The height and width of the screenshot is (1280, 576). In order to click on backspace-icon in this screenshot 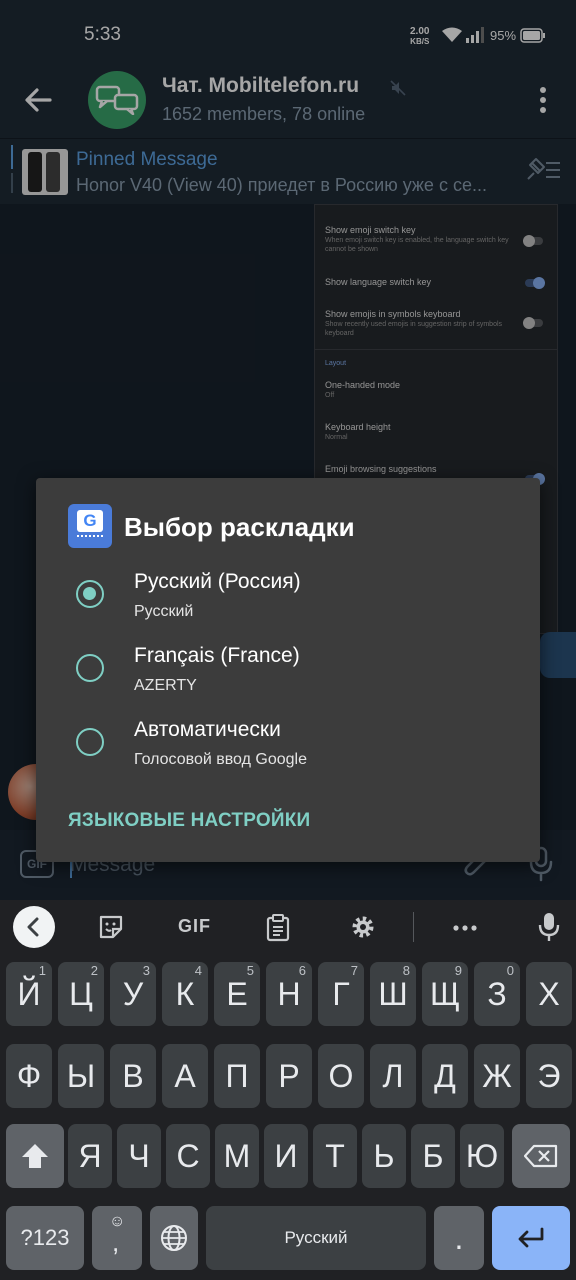, I will do `click(540, 1156)`.